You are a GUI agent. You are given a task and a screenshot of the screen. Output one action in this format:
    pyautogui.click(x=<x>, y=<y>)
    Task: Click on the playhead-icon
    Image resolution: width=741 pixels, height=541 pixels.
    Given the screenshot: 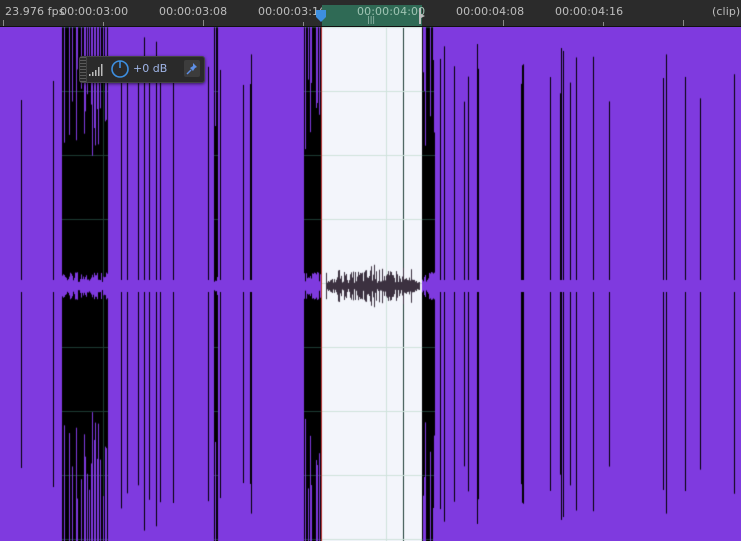 What is the action you would take?
    pyautogui.click(x=321, y=16)
    